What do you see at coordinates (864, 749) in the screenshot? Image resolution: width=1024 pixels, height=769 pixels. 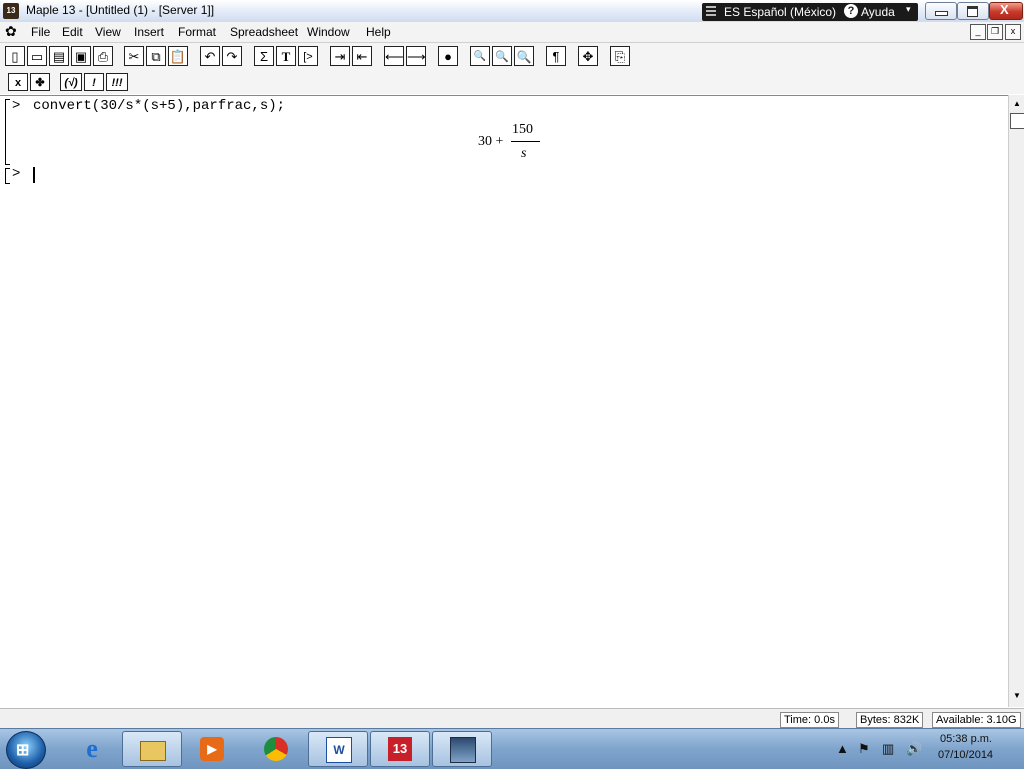 I see `action-center-icon: ⚑` at bounding box center [864, 749].